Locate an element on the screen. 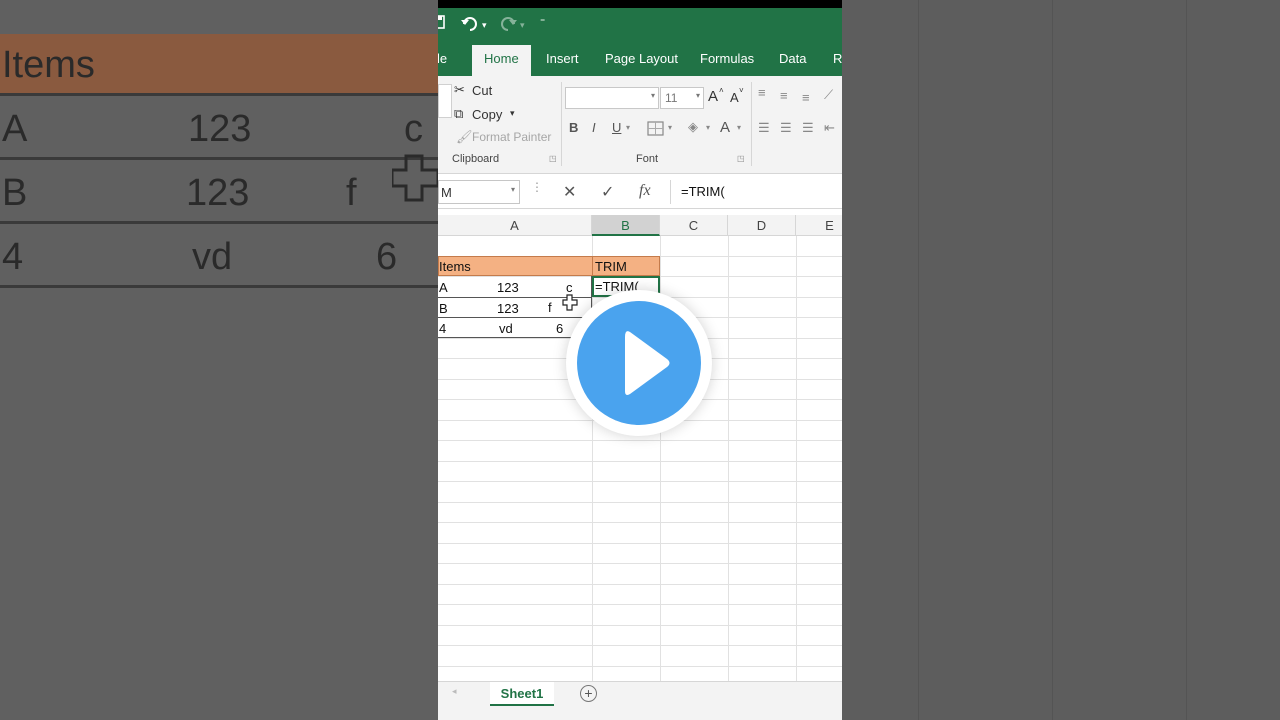 This screenshot has width=1280, height=720. formula-bar-grip-icon: ⋮ is located at coordinates (537, 187).